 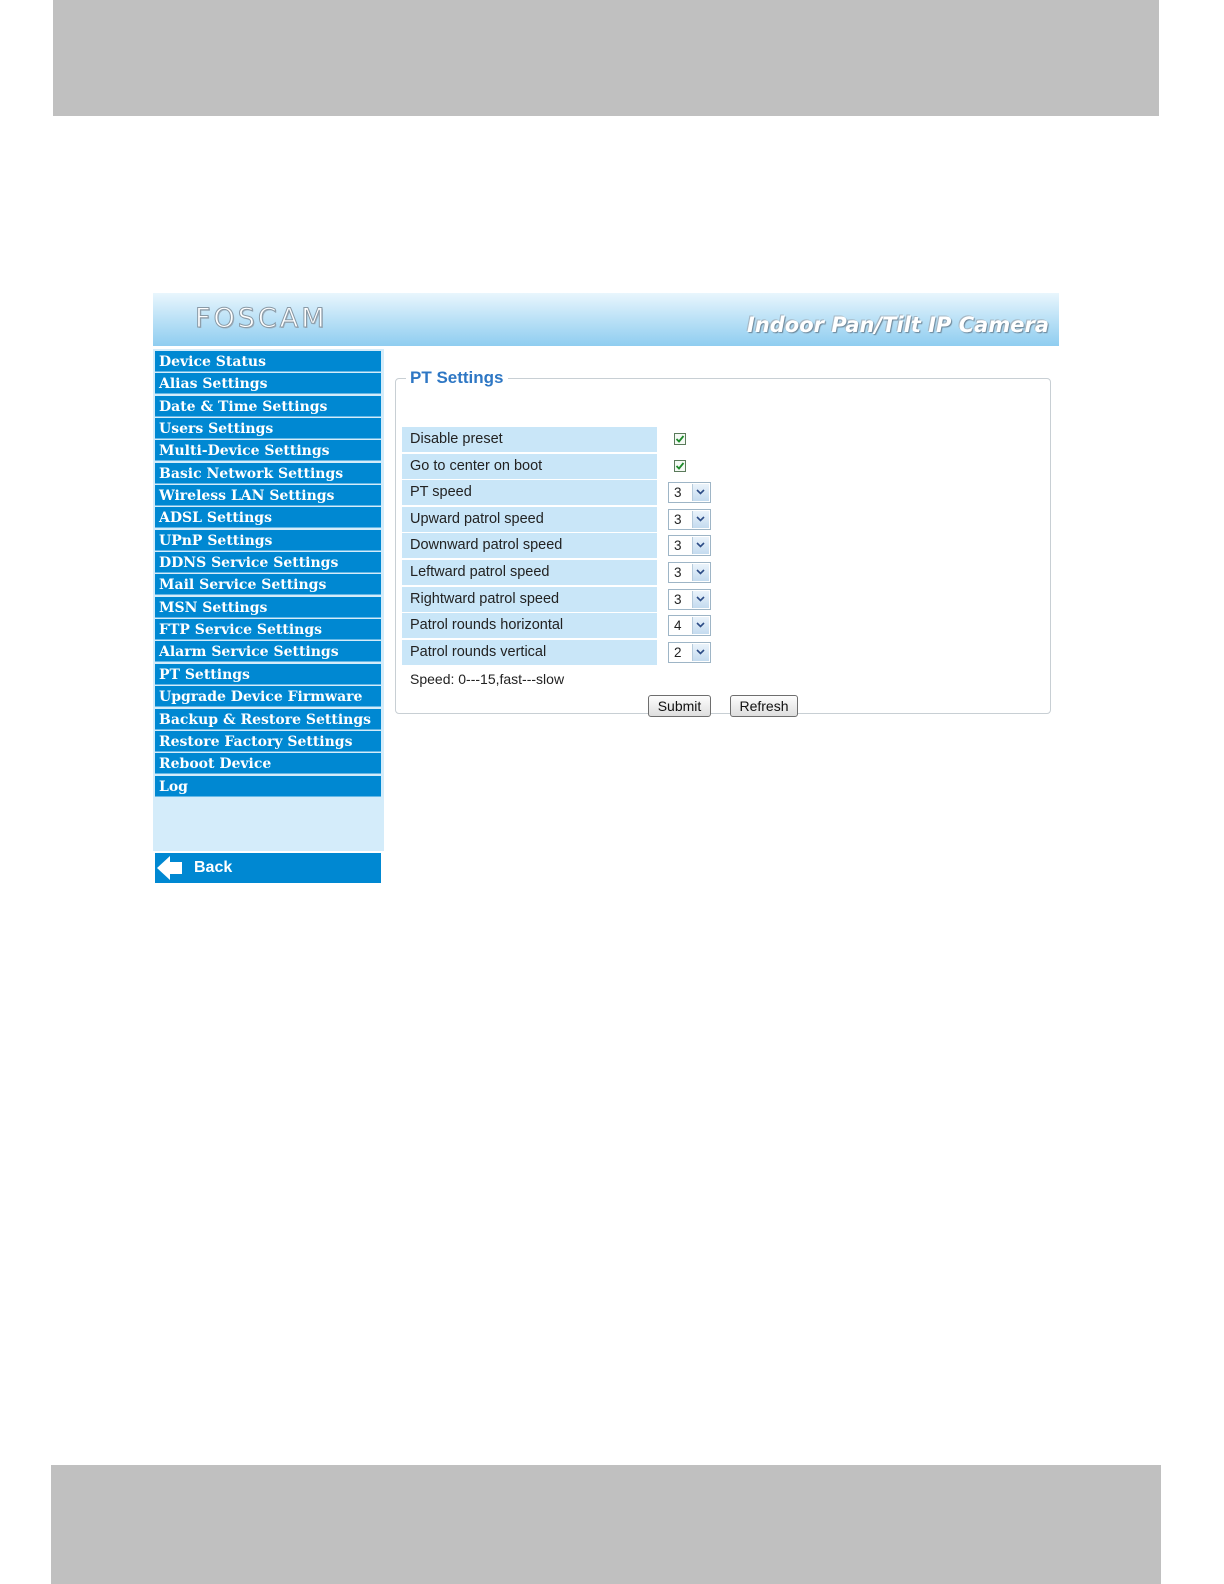 What do you see at coordinates (268, 719) in the screenshot?
I see `sidebar-item-backup-restore-settings: Backup & Restore Settings` at bounding box center [268, 719].